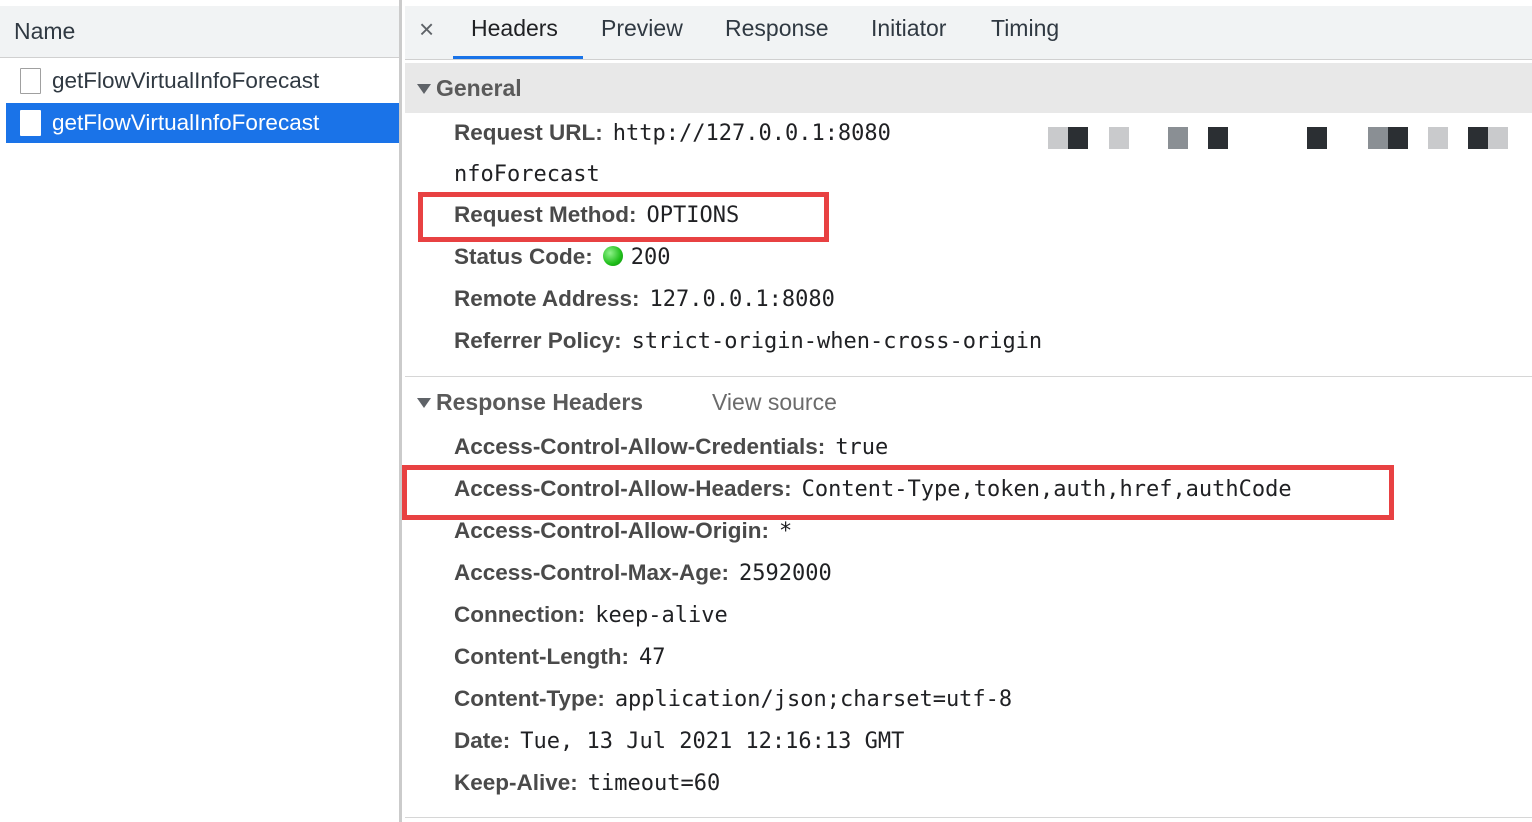 This screenshot has height=822, width=1532. I want to click on general-section-header: General, so click(968, 88).